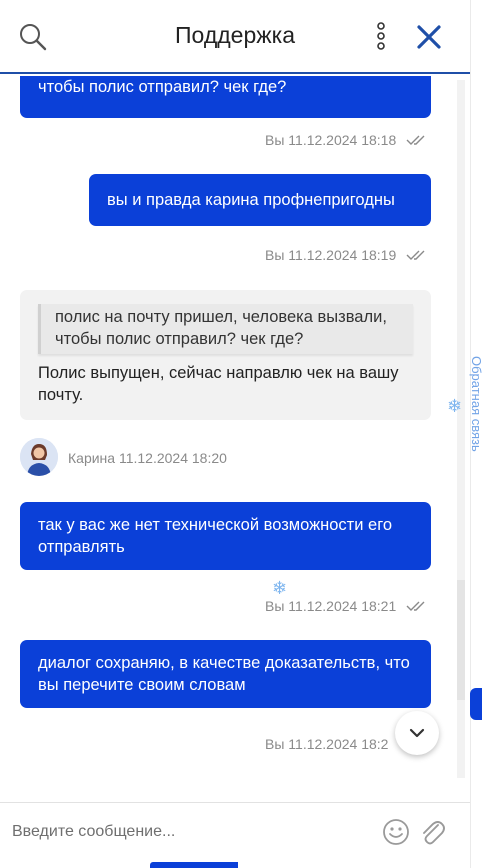 This screenshot has height=868, width=482. Describe the element at coordinates (251, 200) in the screenshot. I see `message-text: вы и правда карина профнепригодны` at that location.